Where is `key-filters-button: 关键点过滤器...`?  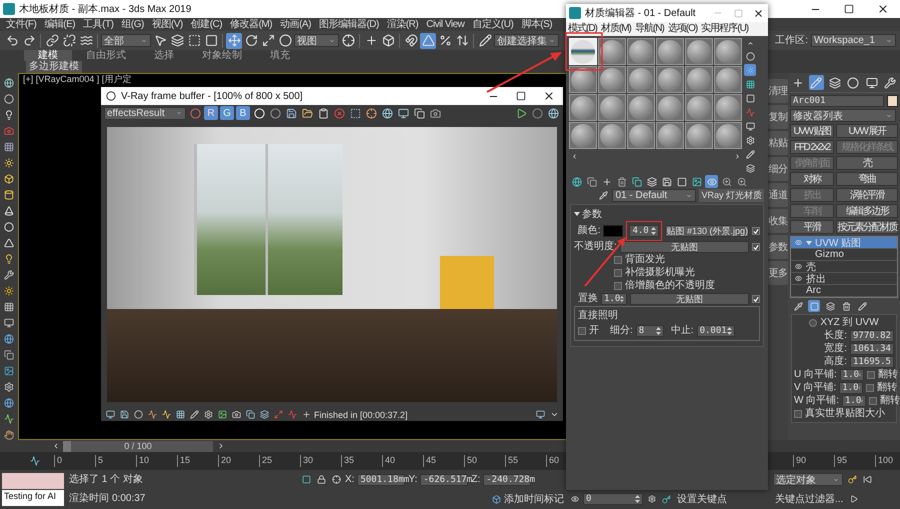 key-filters-button: 关键点过滤器... is located at coordinates (809, 499).